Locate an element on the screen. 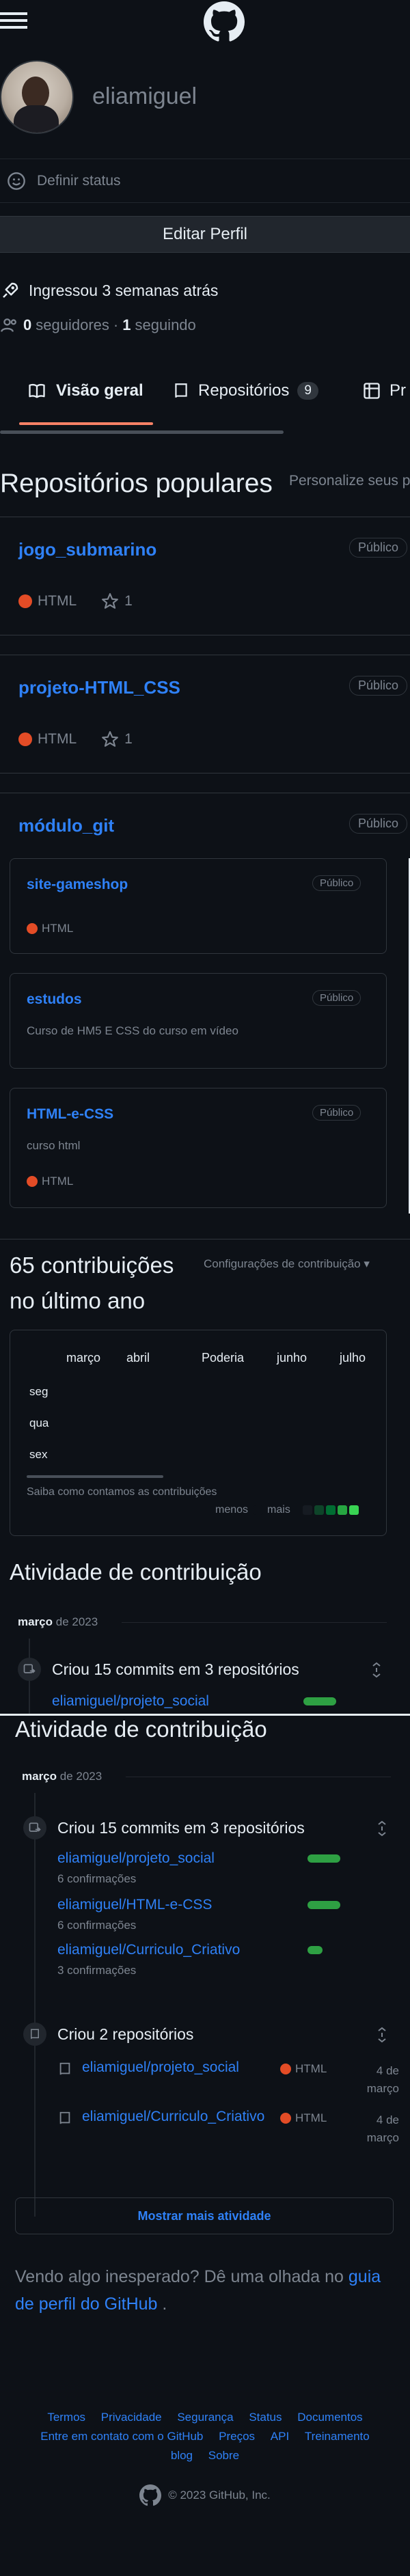 The width and height of the screenshot is (410, 2576). contribution-settings-dropdown: Configurações de contribuição ▾ is located at coordinates (287, 1264).